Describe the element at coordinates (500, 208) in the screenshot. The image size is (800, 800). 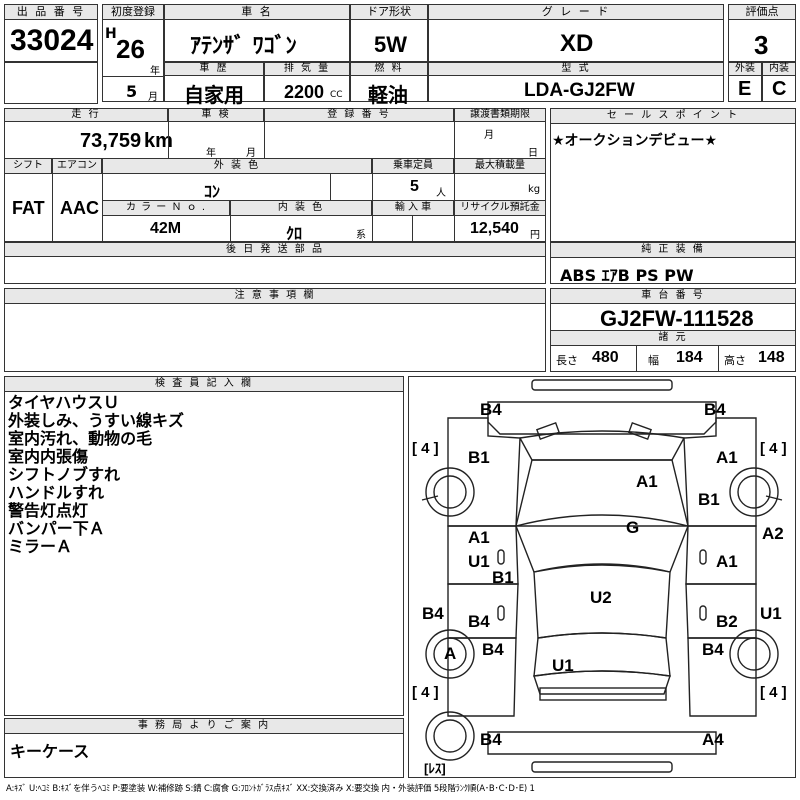
I see `recycle-label: リサイクル預託金` at that location.